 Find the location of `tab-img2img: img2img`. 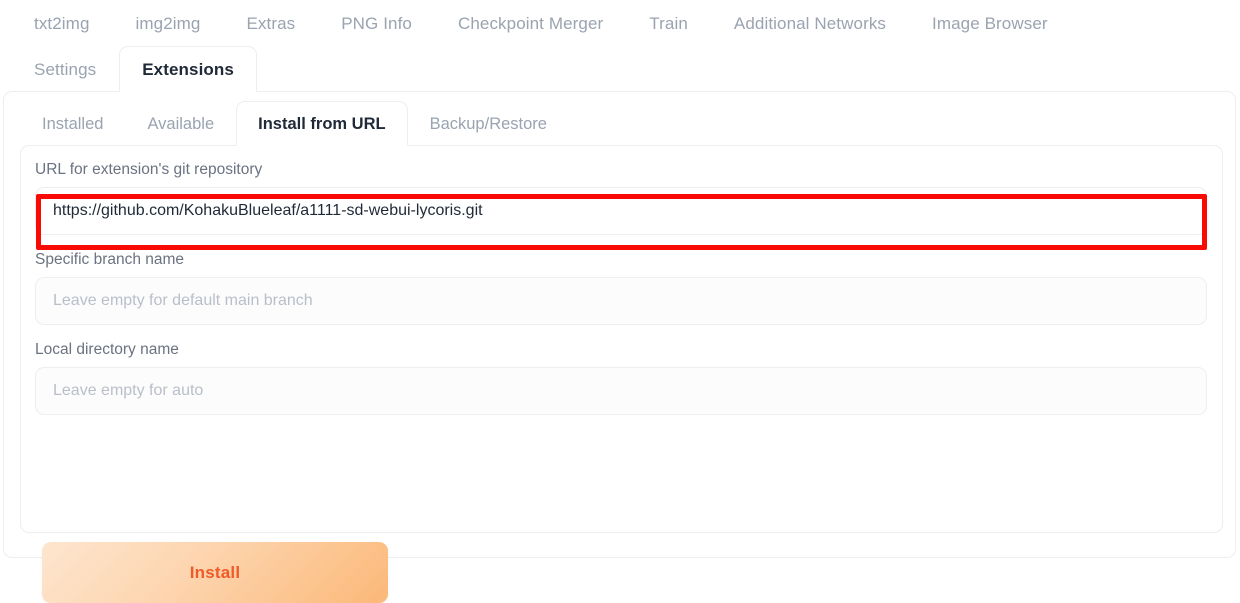

tab-img2img: img2img is located at coordinates (168, 23).